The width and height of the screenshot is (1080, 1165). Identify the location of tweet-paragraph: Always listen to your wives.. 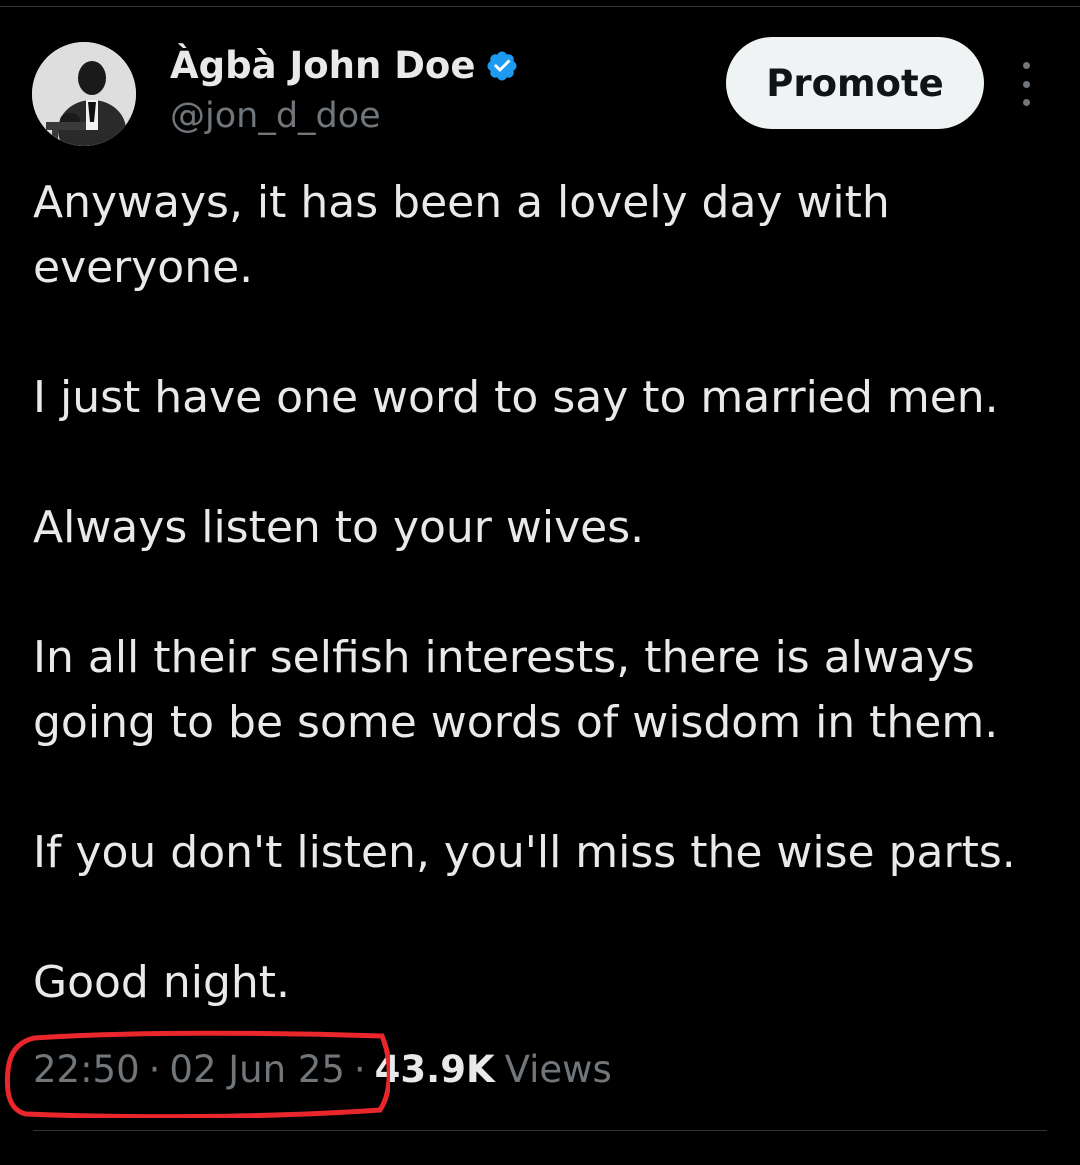
(339, 527).